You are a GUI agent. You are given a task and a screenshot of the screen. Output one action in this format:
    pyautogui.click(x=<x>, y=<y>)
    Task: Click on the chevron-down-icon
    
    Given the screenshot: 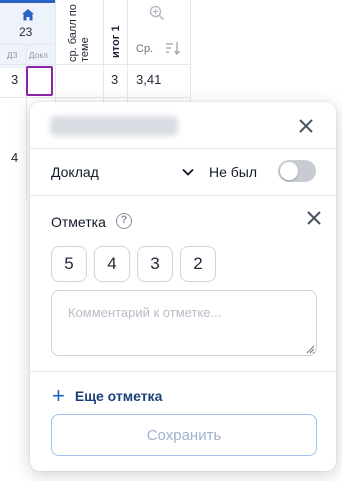 What is the action you would take?
    pyautogui.click(x=188, y=172)
    